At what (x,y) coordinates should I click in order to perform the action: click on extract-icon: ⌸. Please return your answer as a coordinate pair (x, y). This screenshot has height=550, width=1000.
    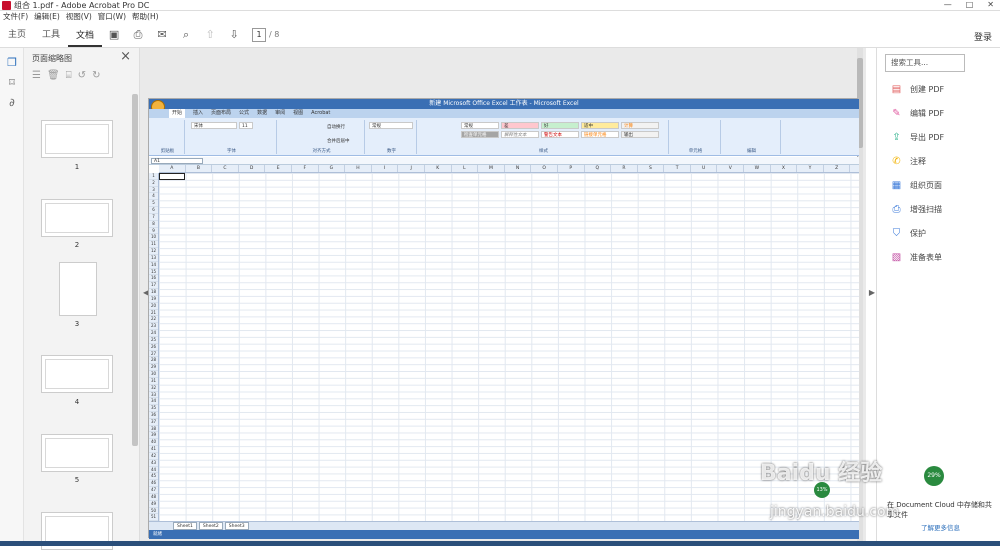
    Looking at the image, I should click on (69, 75).